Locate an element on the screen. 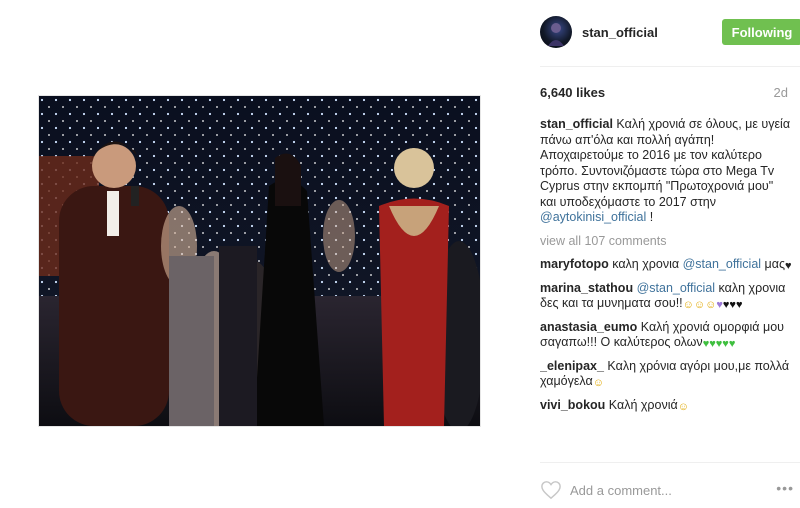 The image size is (800, 508). more-options-button: ••• is located at coordinates (785, 488).